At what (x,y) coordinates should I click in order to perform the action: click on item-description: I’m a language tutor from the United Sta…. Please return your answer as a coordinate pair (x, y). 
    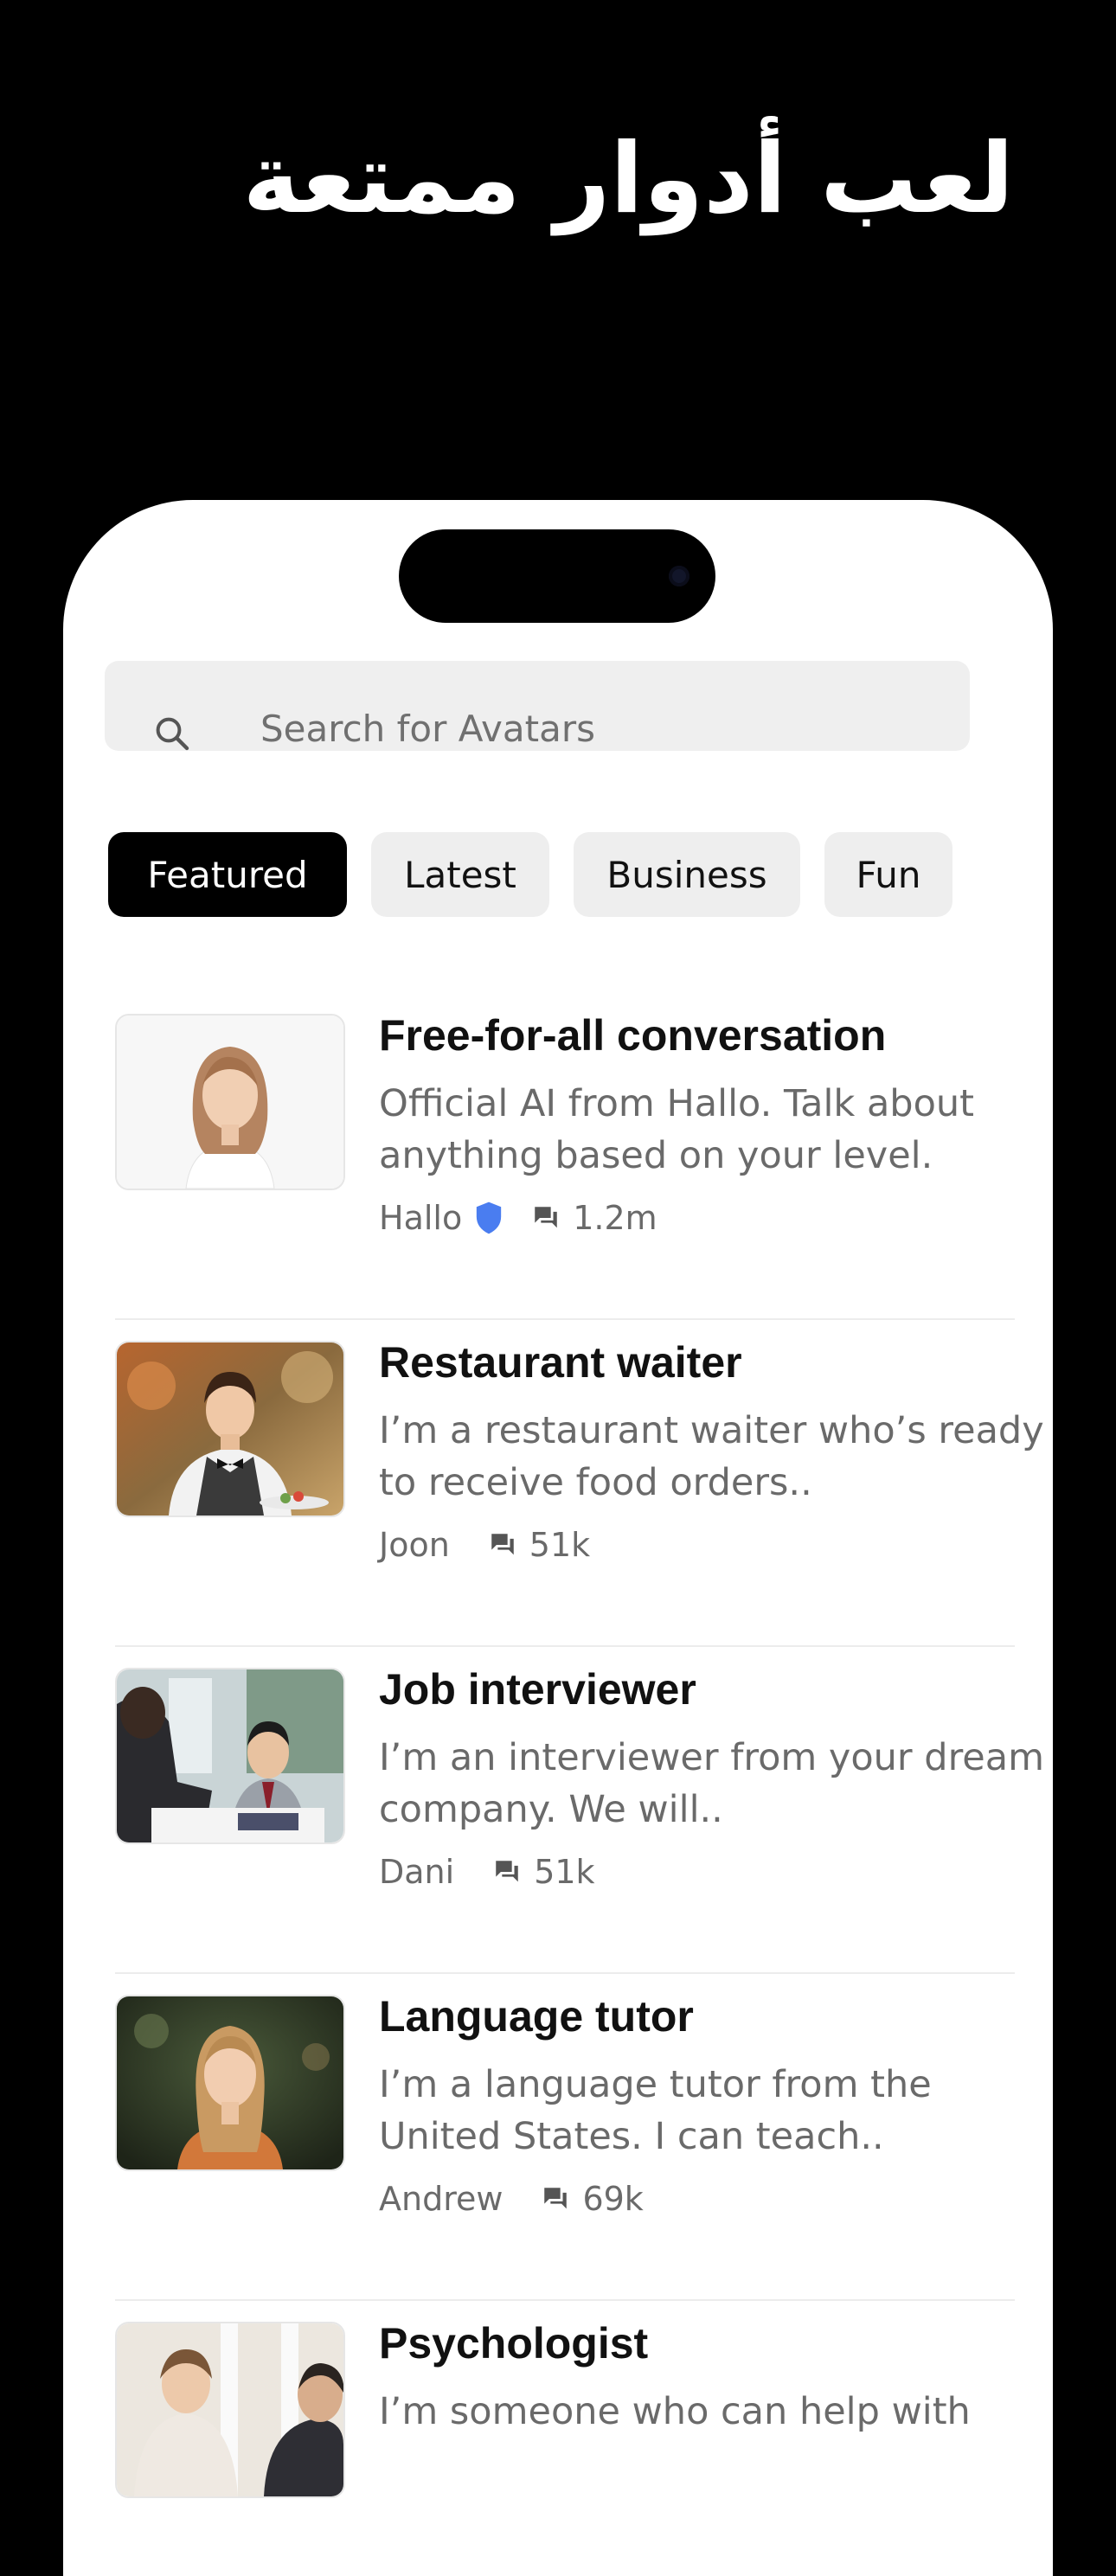
    Looking at the image, I should click on (655, 2110).